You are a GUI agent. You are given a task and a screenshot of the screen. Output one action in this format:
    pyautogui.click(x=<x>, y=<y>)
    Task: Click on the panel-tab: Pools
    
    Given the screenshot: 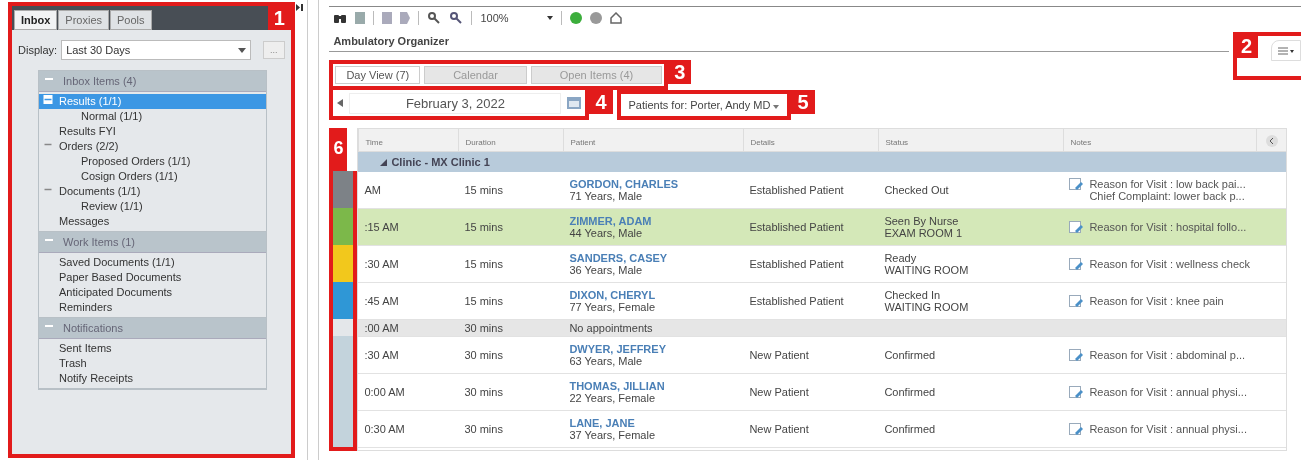 What is the action you would take?
    pyautogui.click(x=131, y=20)
    